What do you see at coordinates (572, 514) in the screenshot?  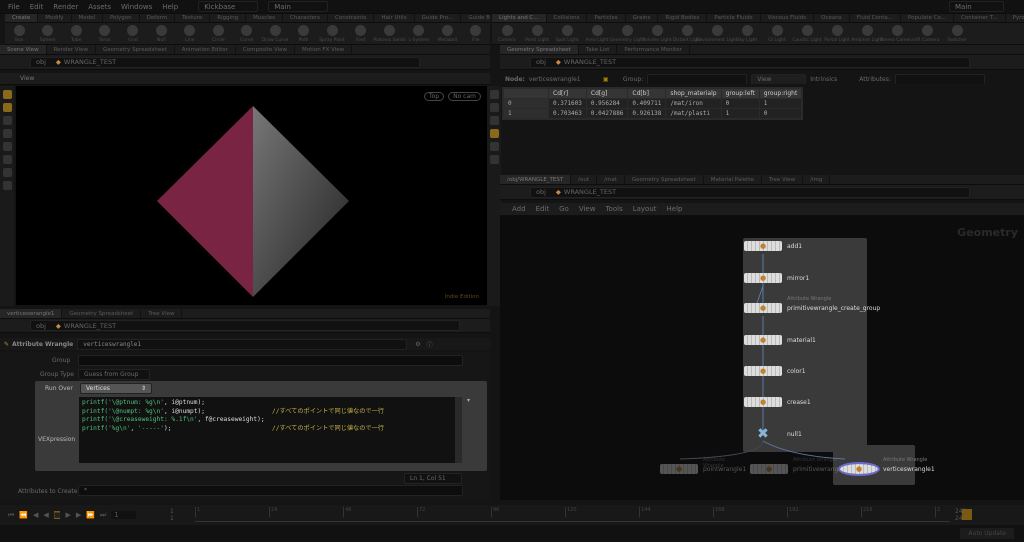 I see `timeline-ruler: 1 24 48 72 96 120 144 168 192 216 2` at bounding box center [572, 514].